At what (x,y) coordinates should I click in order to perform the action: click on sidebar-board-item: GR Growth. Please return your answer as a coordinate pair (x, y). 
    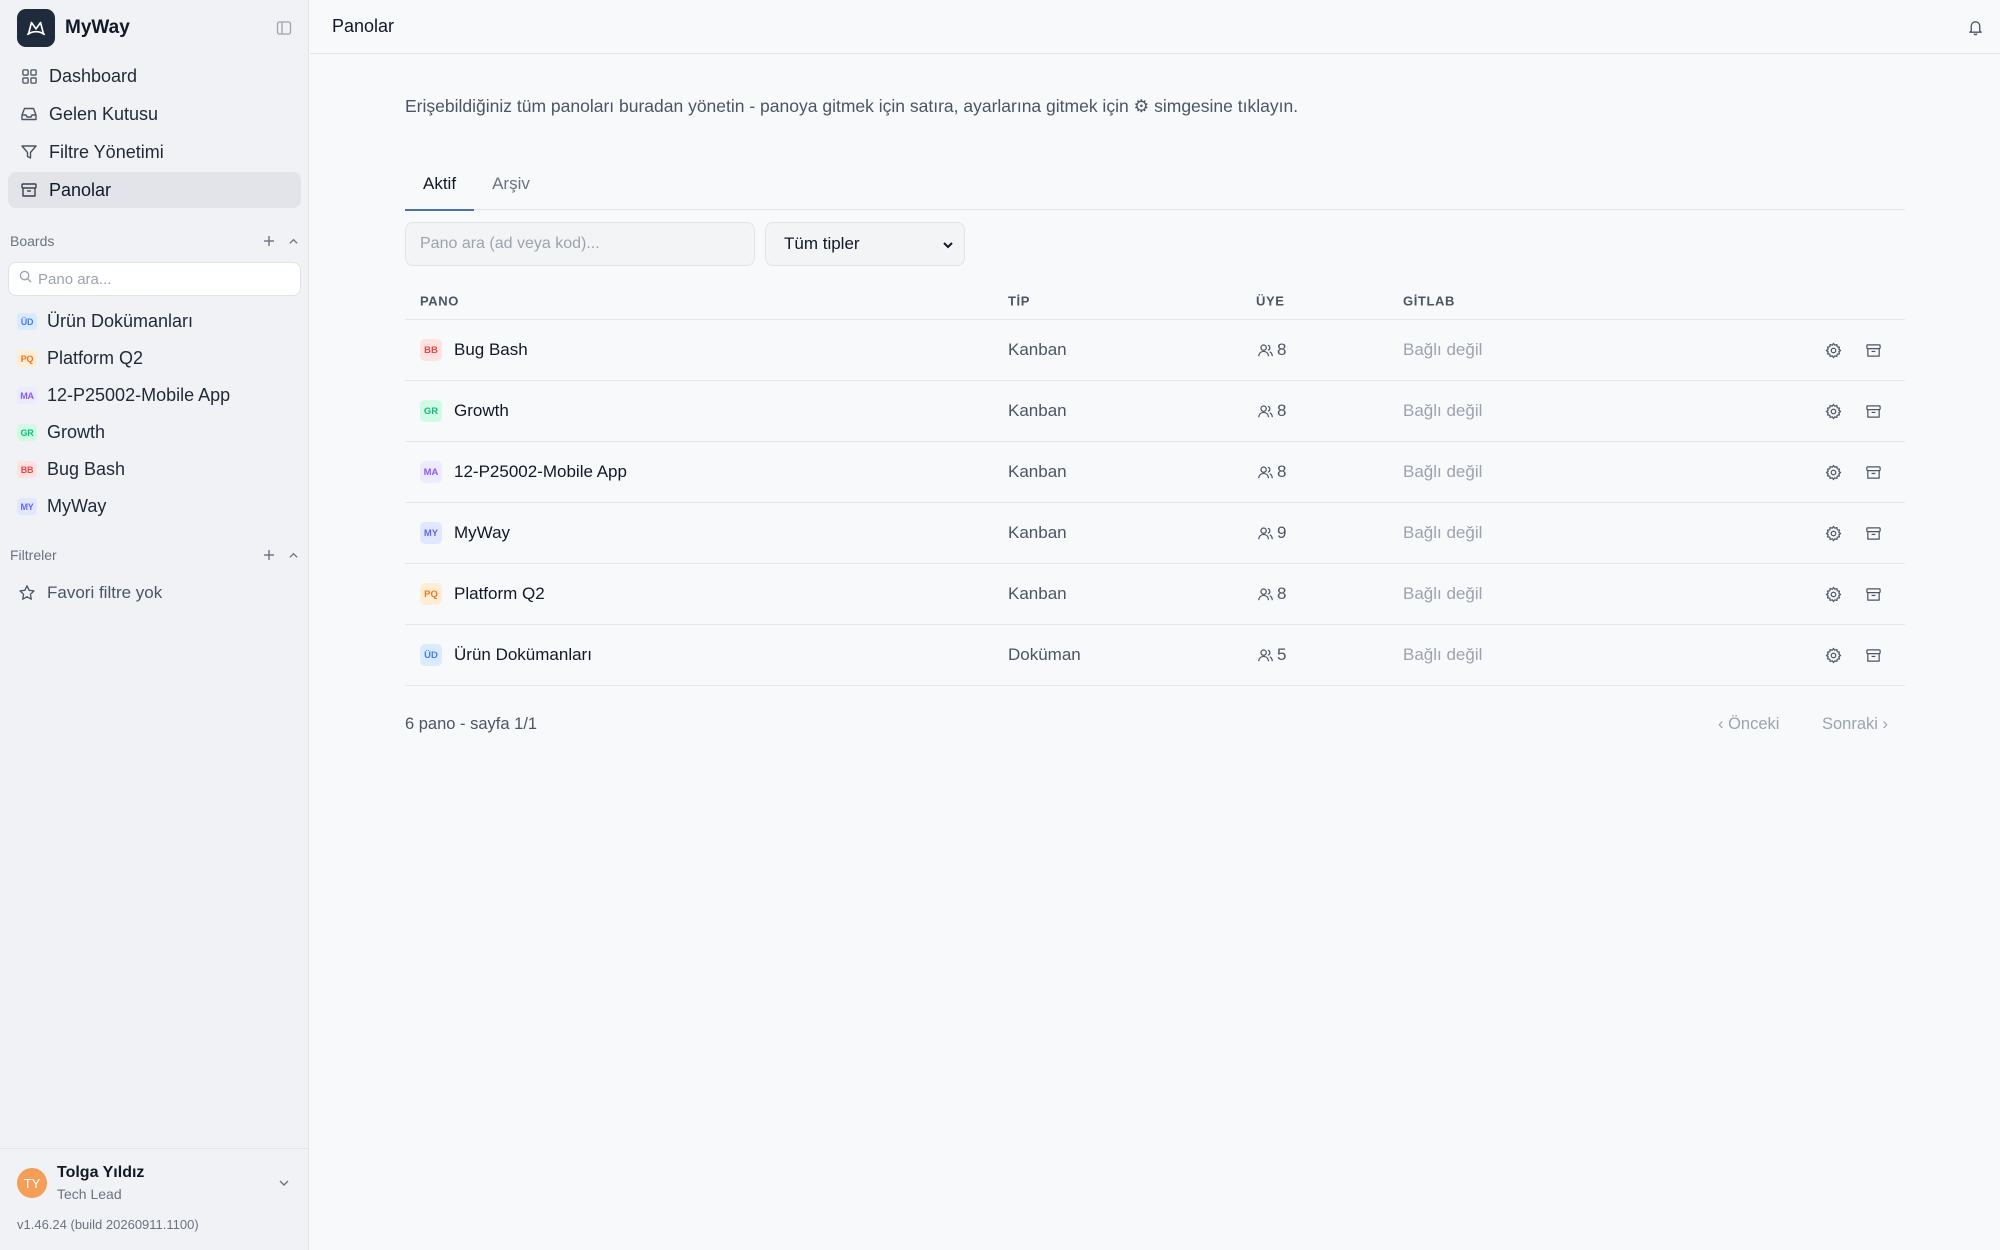
    Looking at the image, I should click on (154, 432).